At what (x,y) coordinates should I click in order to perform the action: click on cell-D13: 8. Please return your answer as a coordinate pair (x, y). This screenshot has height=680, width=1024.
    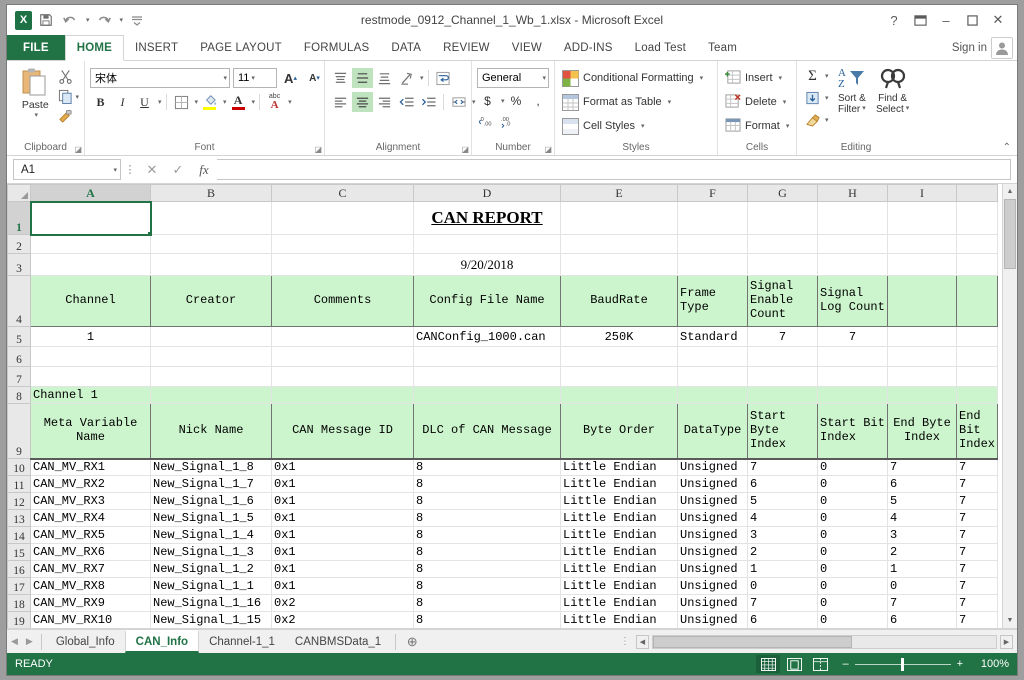
    Looking at the image, I should click on (487, 518).